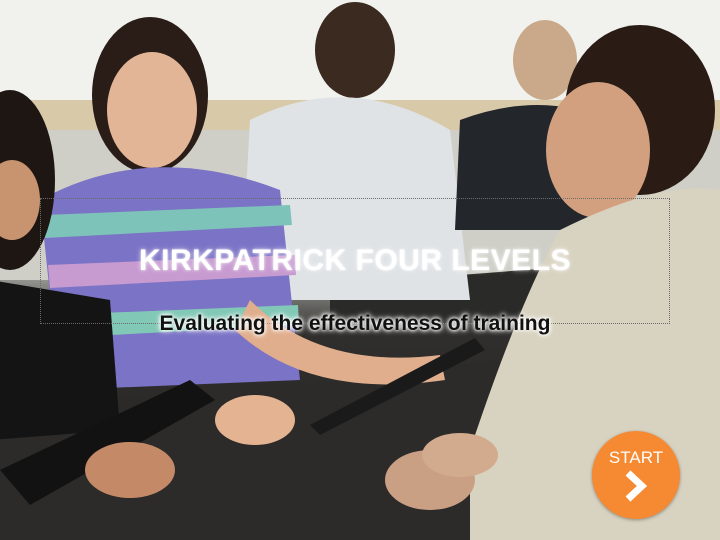 Image resolution: width=720 pixels, height=540 pixels. Describe the element at coordinates (355, 323) in the screenshot. I see `slide-subtitle: Evaluating the effectiveness of training` at that location.